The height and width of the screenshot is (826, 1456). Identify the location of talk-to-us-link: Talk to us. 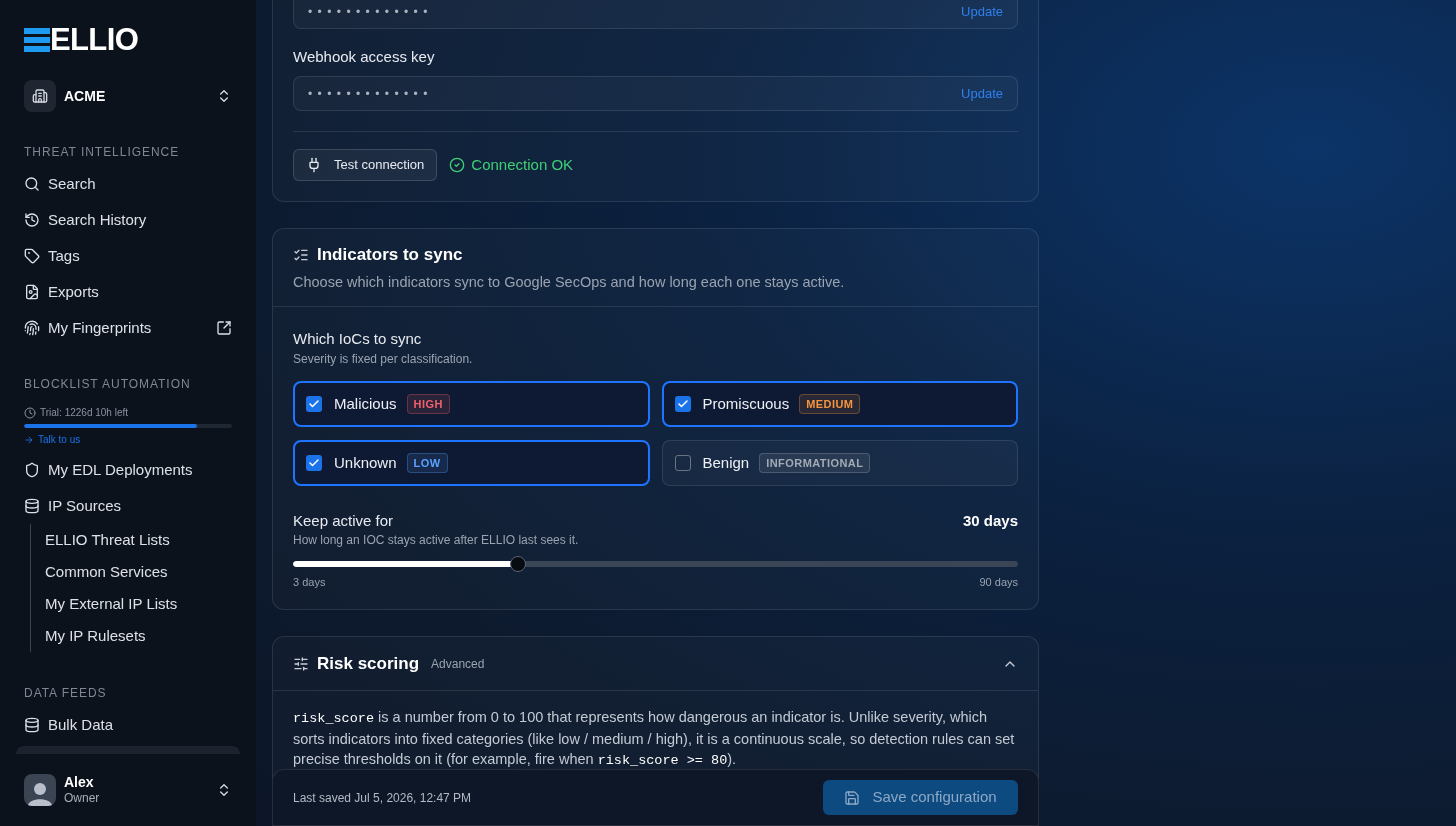
(52, 440).